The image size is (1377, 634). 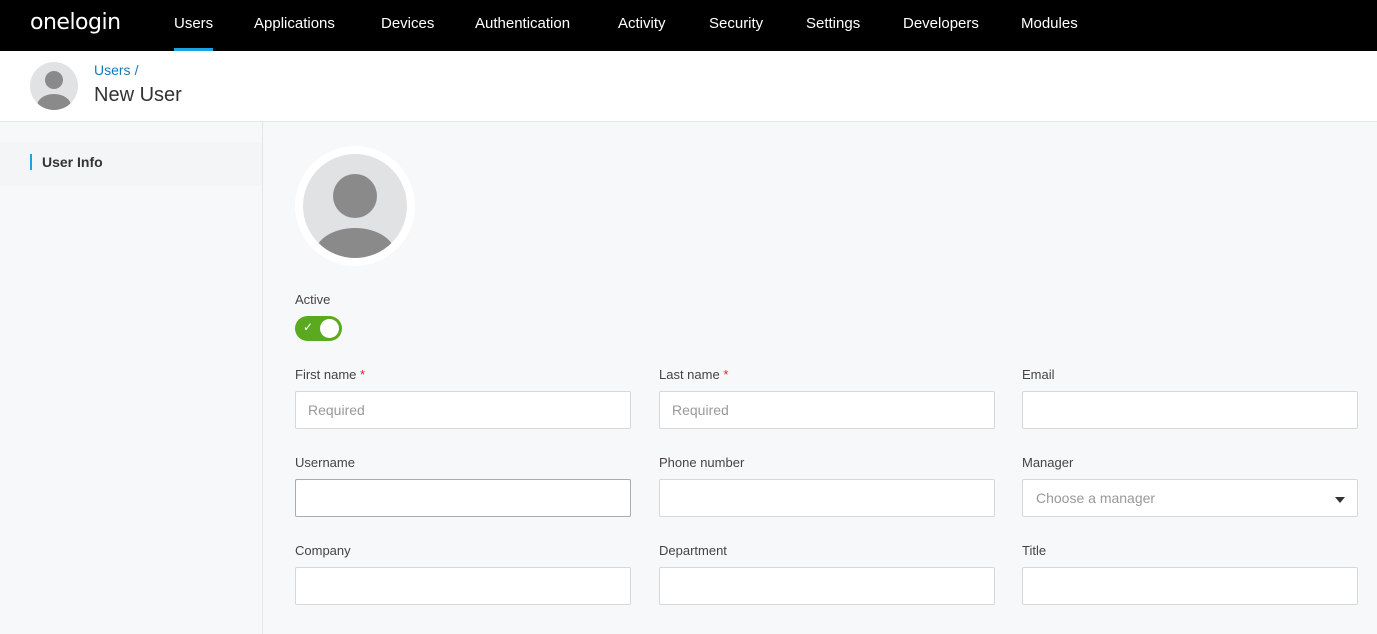 What do you see at coordinates (329, 328) in the screenshot?
I see `toggle-knob` at bounding box center [329, 328].